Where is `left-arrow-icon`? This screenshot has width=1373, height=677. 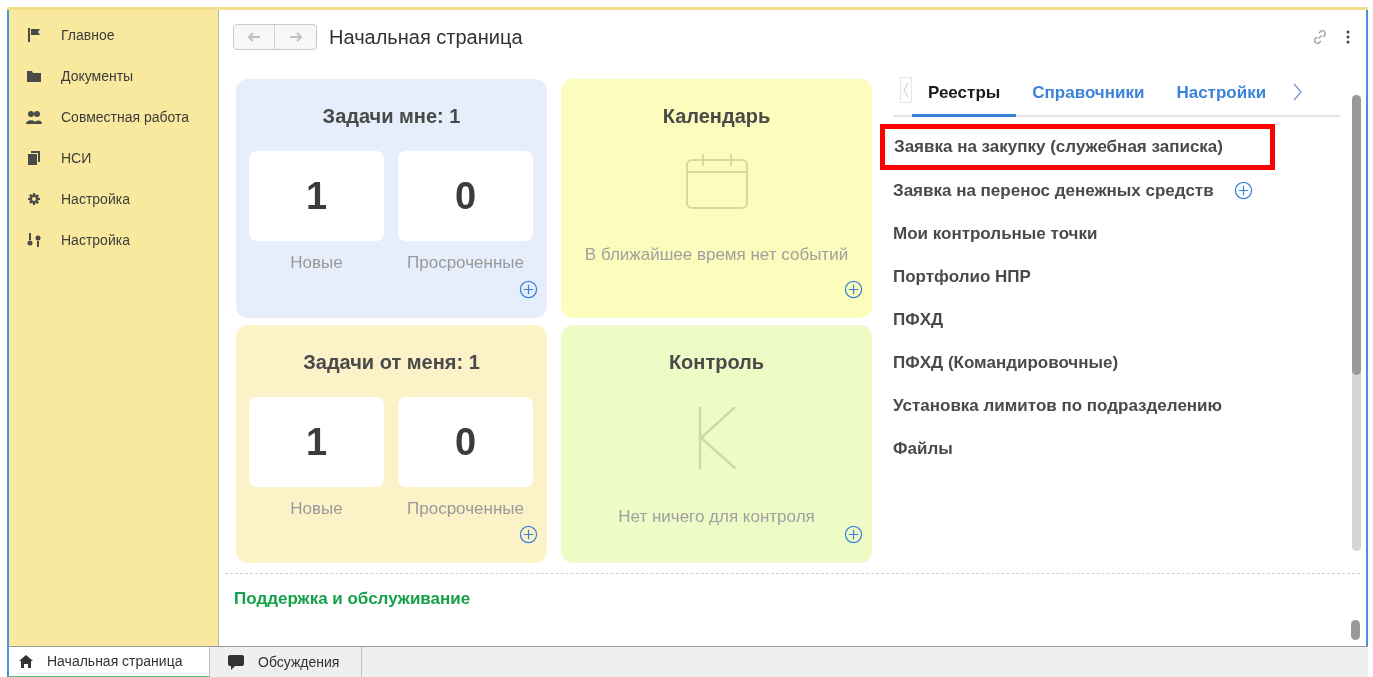 left-arrow-icon is located at coordinates (254, 36).